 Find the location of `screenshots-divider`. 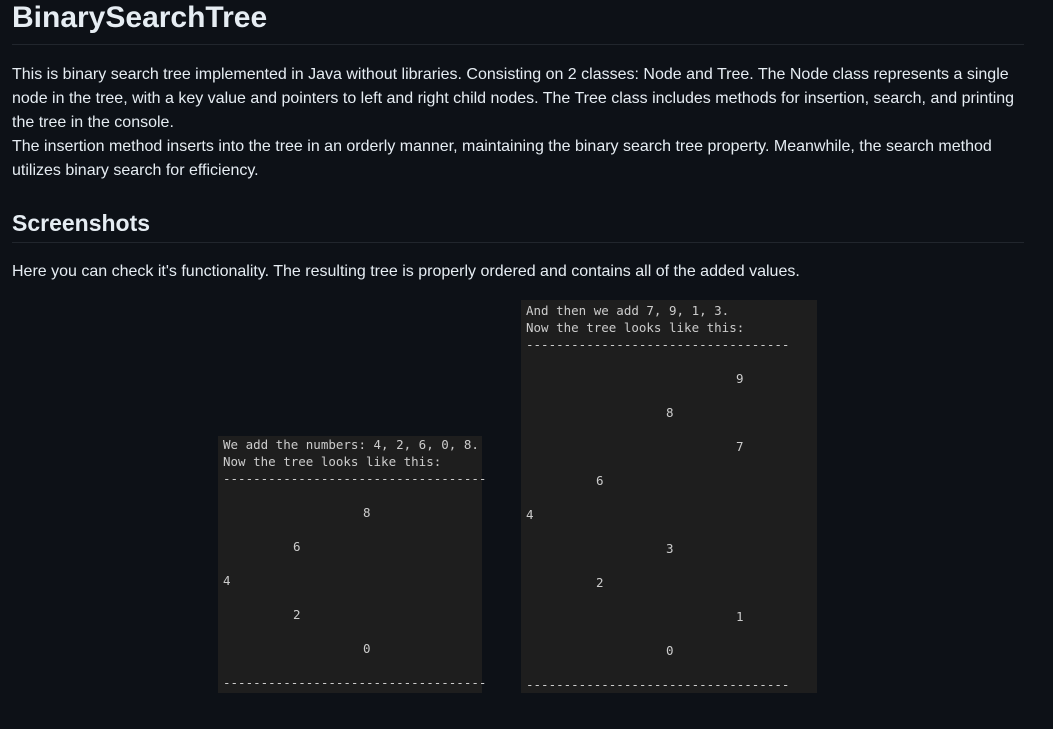

screenshots-divider is located at coordinates (518, 242).